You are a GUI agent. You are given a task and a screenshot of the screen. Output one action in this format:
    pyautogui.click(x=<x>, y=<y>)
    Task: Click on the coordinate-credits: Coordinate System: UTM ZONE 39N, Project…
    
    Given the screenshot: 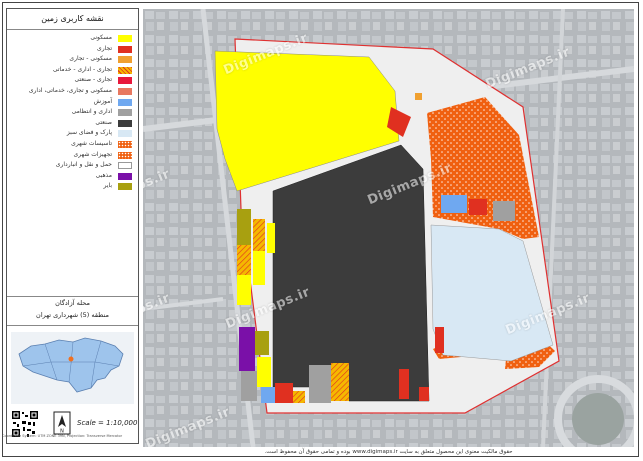 What is the action you would take?
    pyautogui.click(x=62, y=436)
    